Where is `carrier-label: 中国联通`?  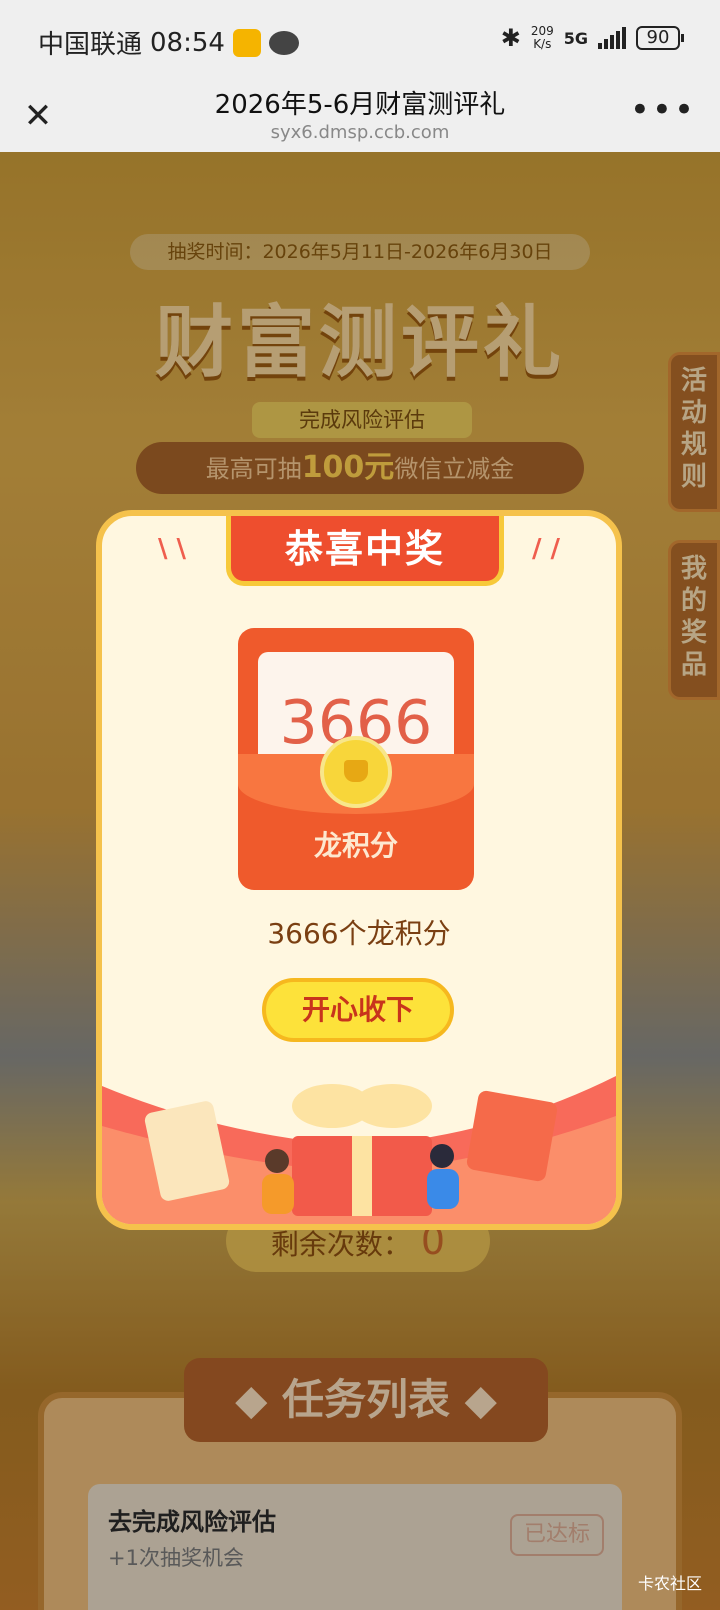 carrier-label: 中国联通 is located at coordinates (90, 45).